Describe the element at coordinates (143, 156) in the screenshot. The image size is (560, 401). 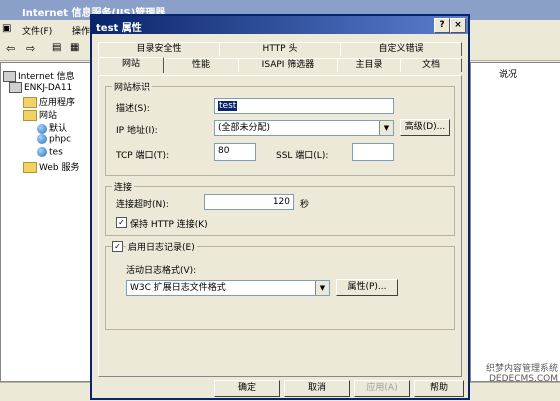
I see `tcp-port-label: TCP 端口(T):` at that location.